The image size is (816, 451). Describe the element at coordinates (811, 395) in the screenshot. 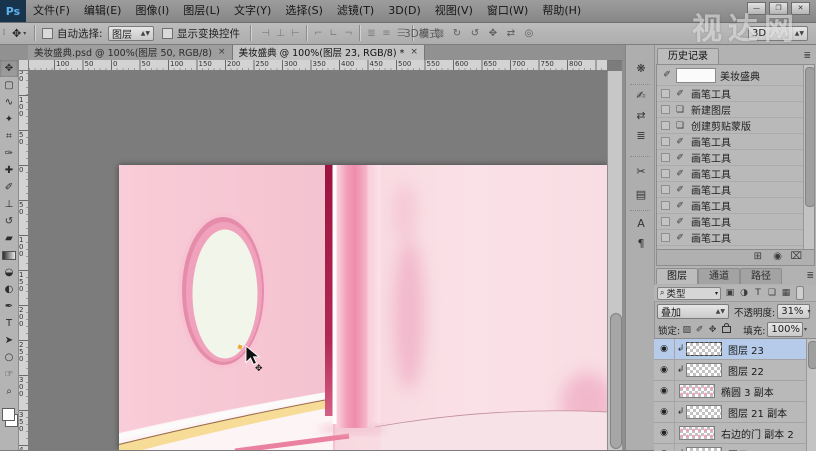

I see `layers-scrollbar` at that location.